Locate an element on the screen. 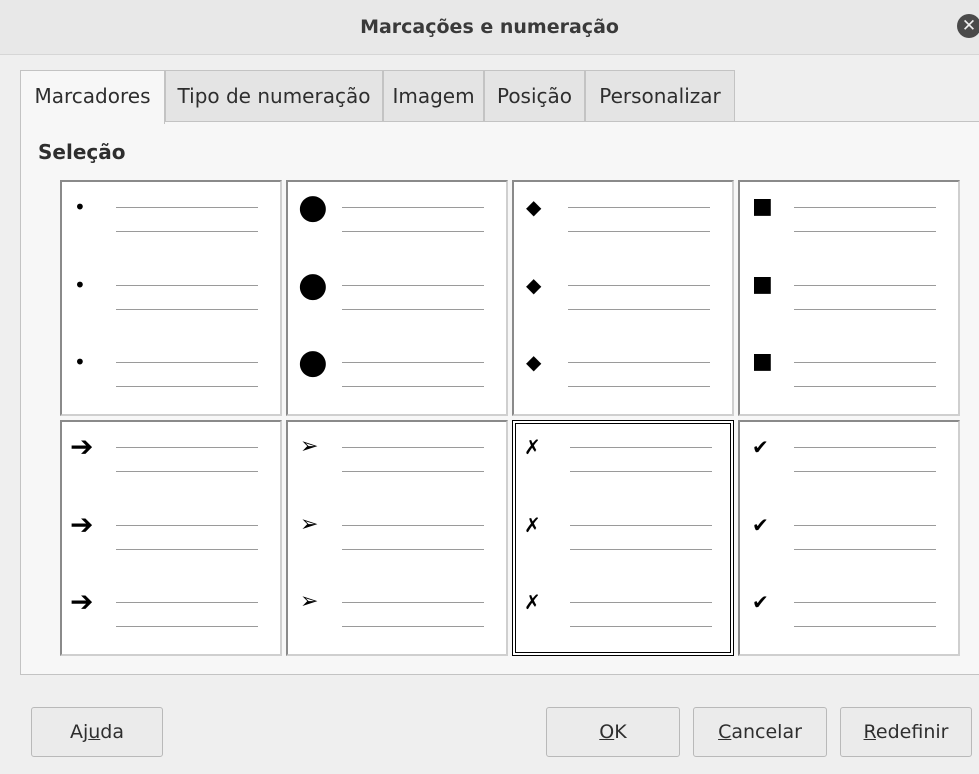  ok-button: OK is located at coordinates (613, 732).